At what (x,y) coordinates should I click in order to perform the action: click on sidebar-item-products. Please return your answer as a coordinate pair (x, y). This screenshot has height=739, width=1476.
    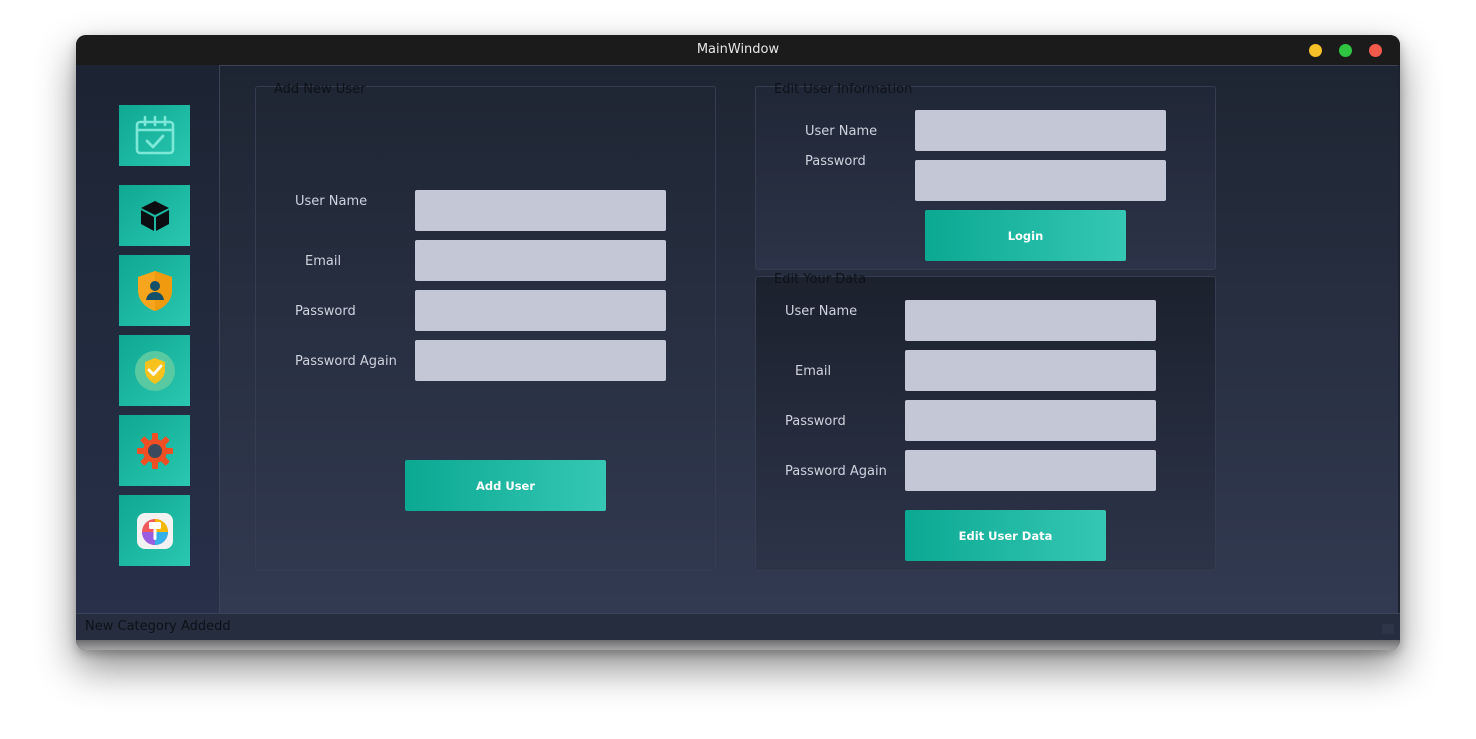
    Looking at the image, I should click on (154, 215).